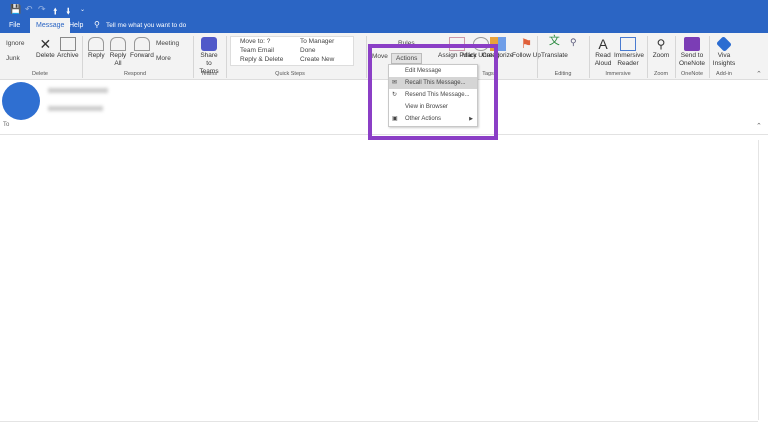  What do you see at coordinates (308, 50) in the screenshot?
I see `quick-step: Done` at bounding box center [308, 50].